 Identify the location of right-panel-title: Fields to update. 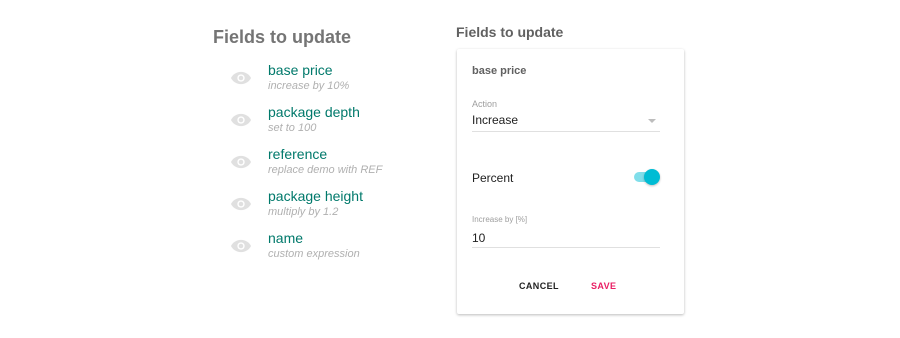
(510, 32).